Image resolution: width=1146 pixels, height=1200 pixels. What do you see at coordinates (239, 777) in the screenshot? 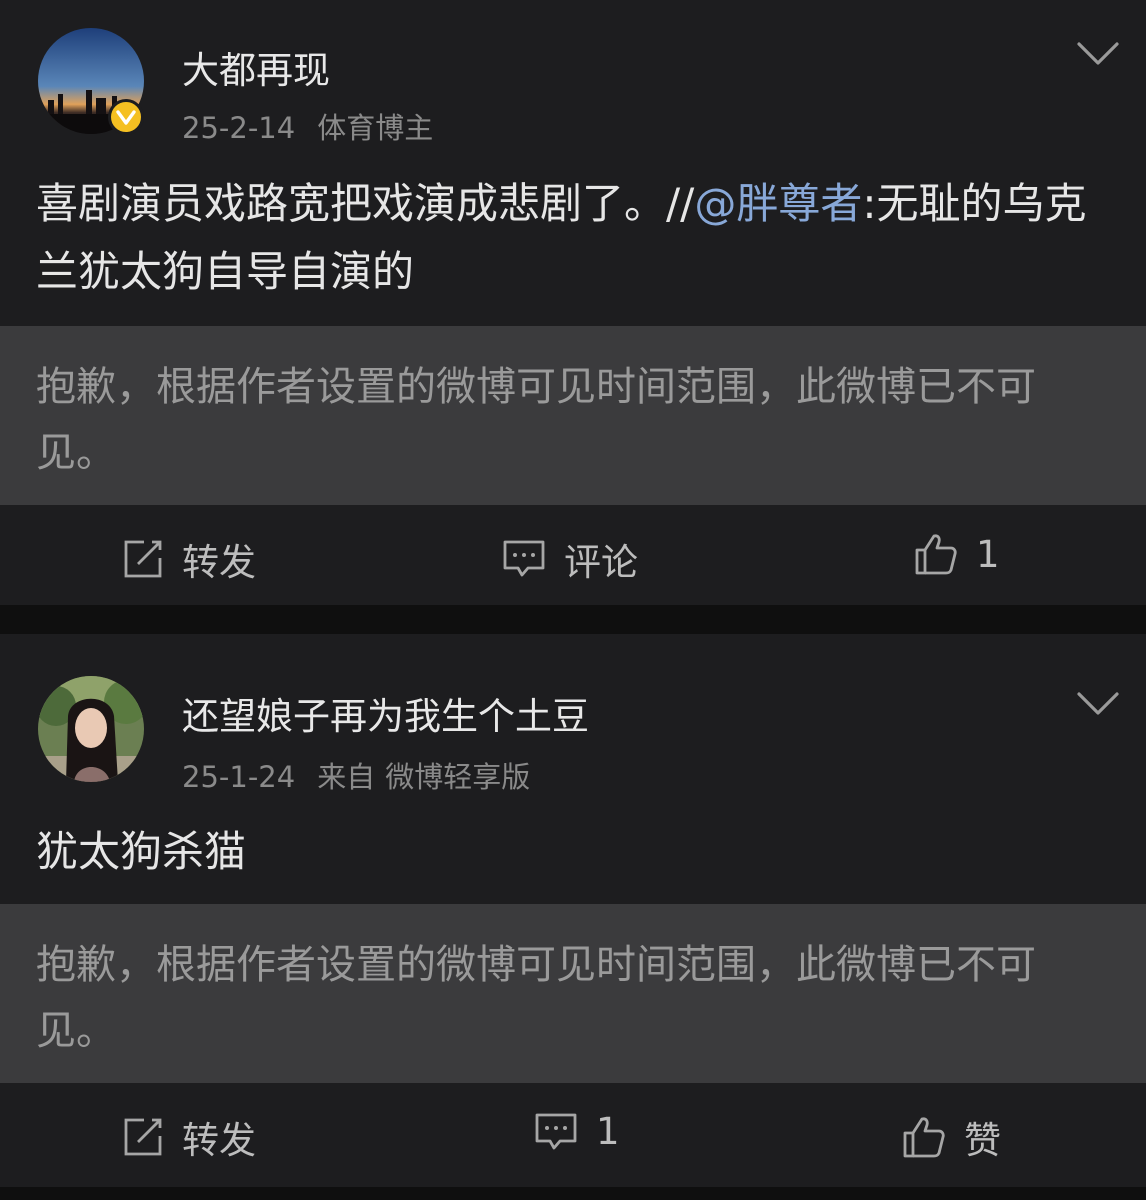
I see `post-date: 25-1-24` at bounding box center [239, 777].